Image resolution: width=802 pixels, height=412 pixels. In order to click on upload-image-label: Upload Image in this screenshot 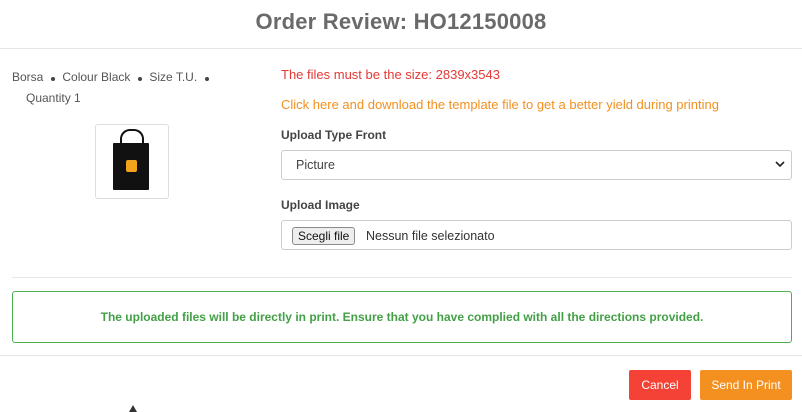, I will do `click(320, 205)`.